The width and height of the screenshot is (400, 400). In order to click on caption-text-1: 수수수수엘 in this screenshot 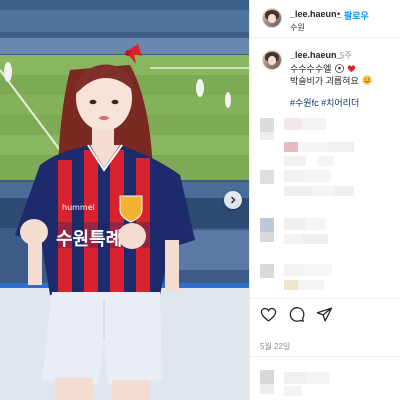, I will do `click(311, 69)`.